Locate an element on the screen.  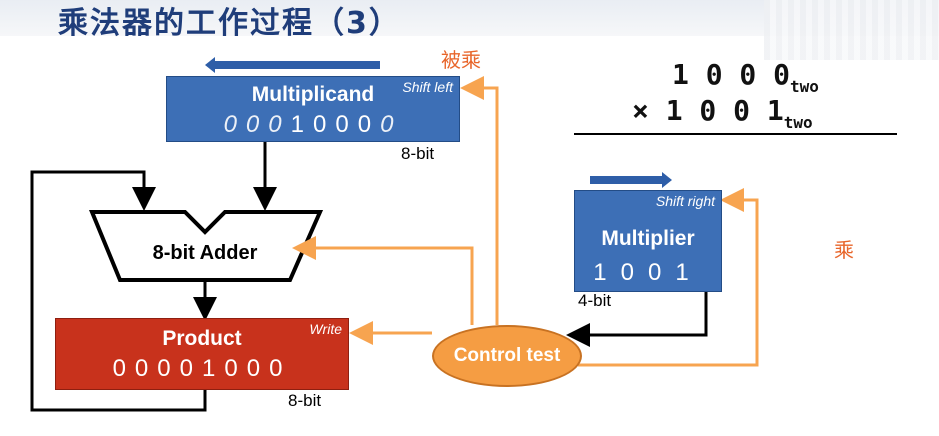
example-multiplier-digits: 1 0 0 1 is located at coordinates (724, 110).